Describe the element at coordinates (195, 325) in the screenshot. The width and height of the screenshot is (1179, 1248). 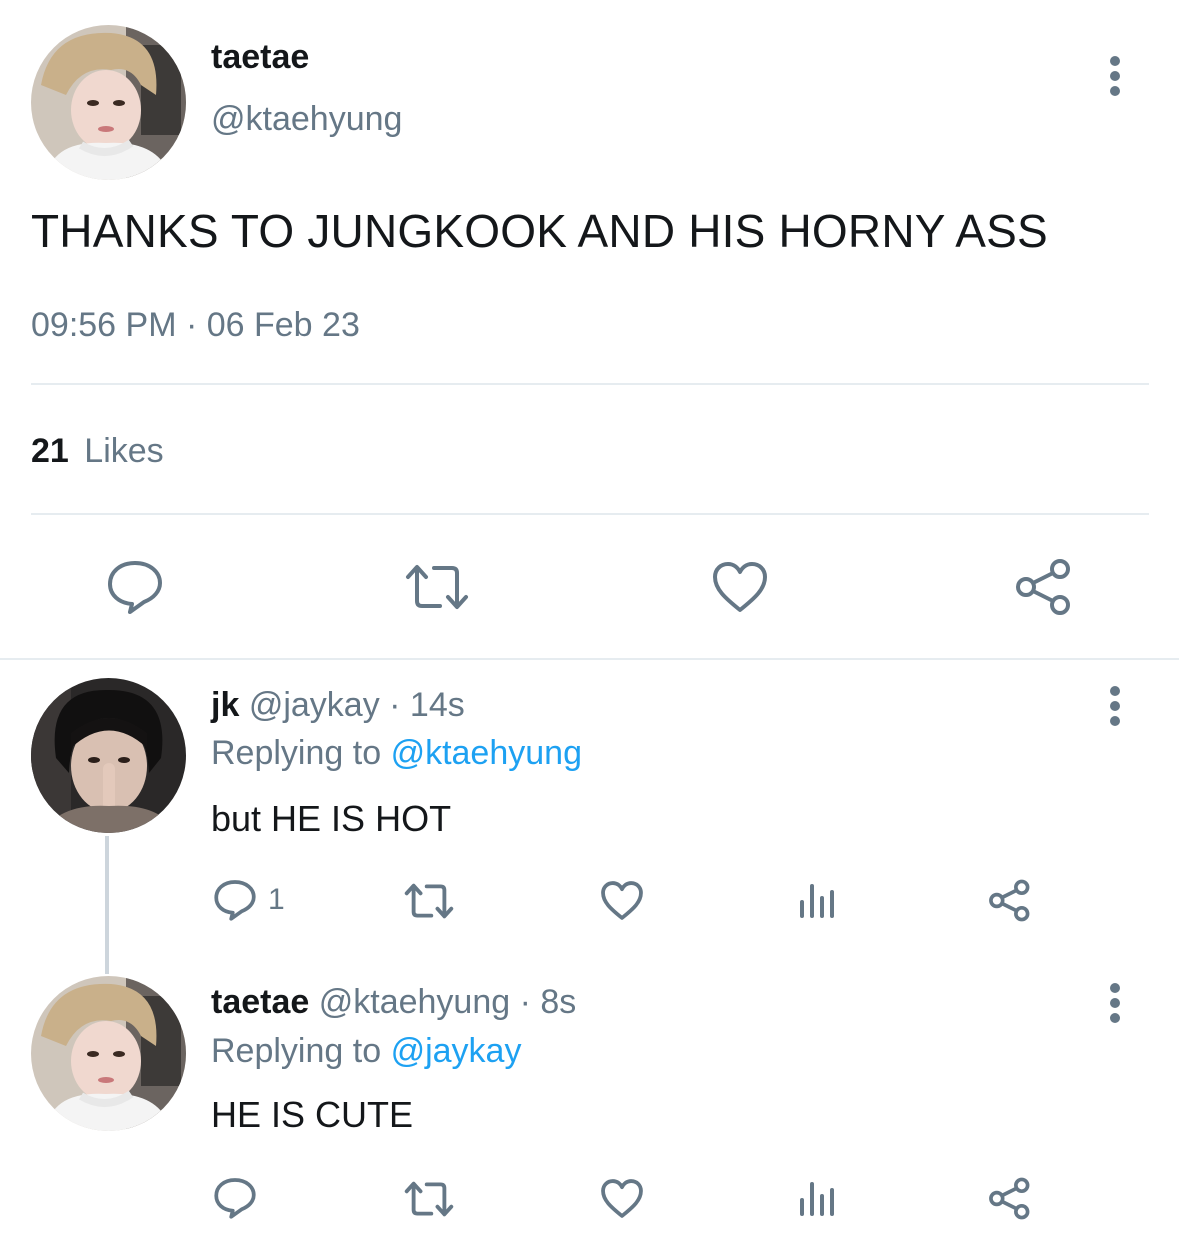
I see `tweet-timestamp: 09:56 PM · 06 Feb 23` at that location.